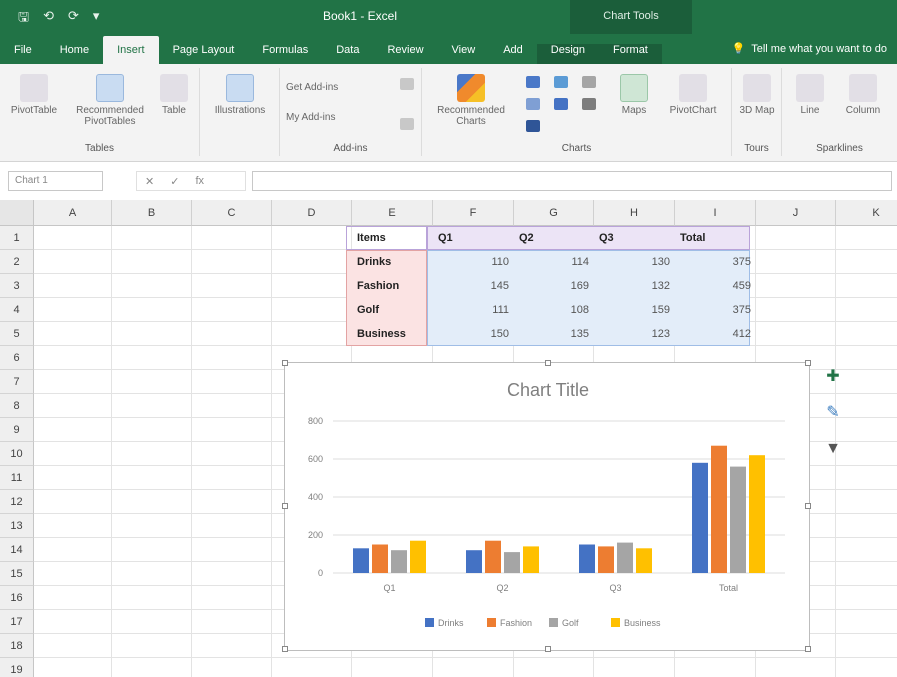 Image resolution: width=897 pixels, height=677 pixels. Describe the element at coordinates (17, 550) in the screenshot. I see `row-header-14: 14` at that location.